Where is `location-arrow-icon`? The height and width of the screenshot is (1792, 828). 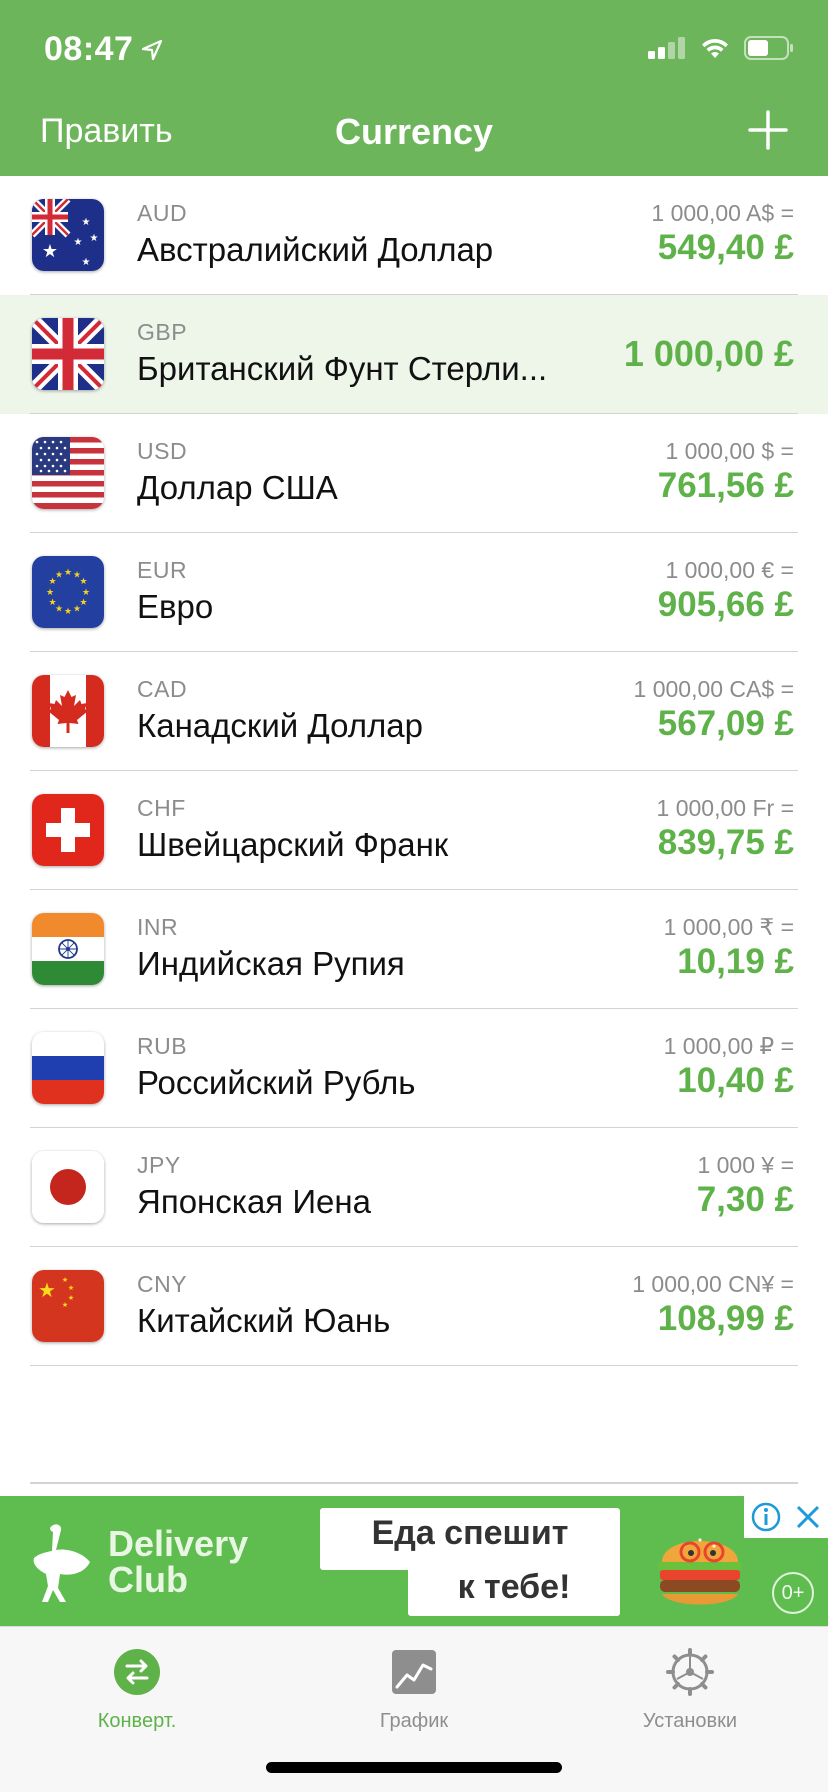
location-arrow-icon is located at coordinates (152, 49).